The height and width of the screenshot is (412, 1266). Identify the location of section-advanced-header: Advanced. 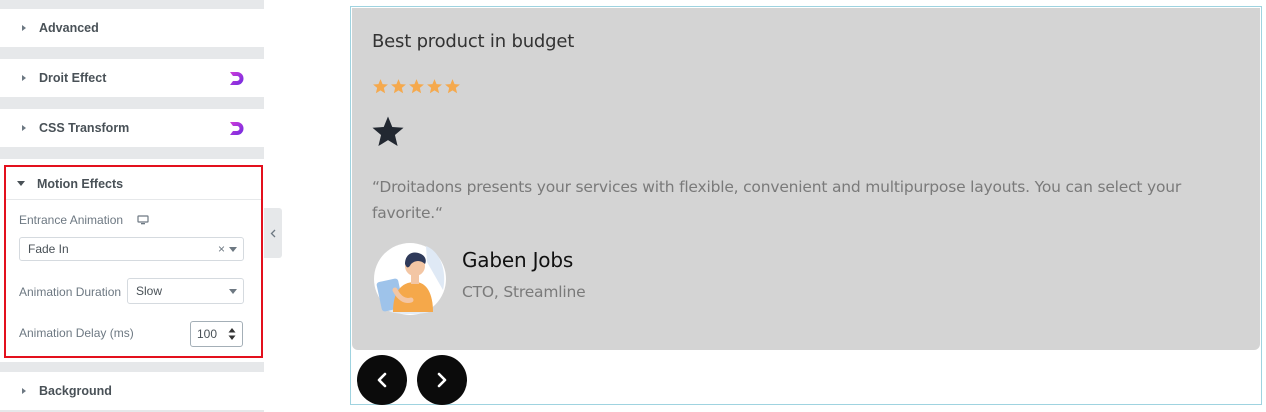
(132, 28).